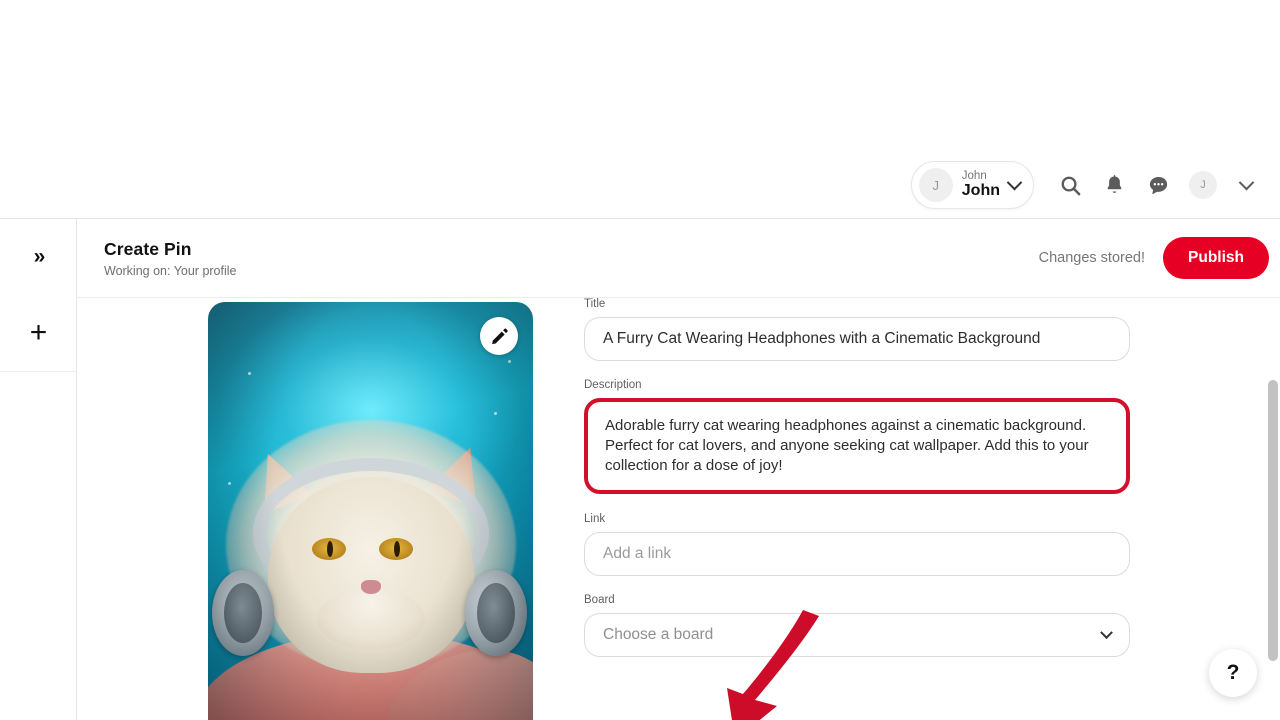  I want to click on question-mark-icon: ?, so click(1233, 672).